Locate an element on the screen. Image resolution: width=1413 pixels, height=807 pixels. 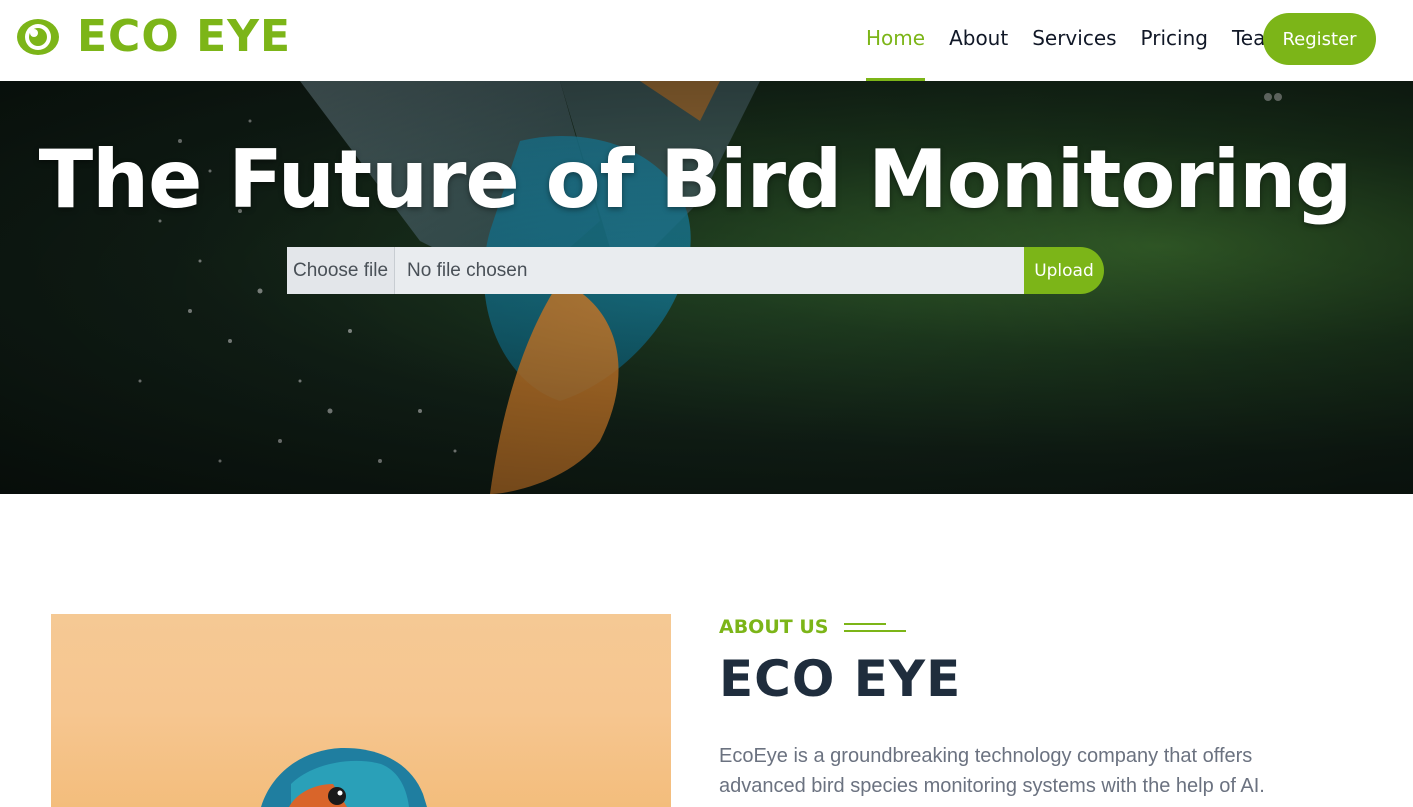
upload-button: Upload is located at coordinates (1064, 270).